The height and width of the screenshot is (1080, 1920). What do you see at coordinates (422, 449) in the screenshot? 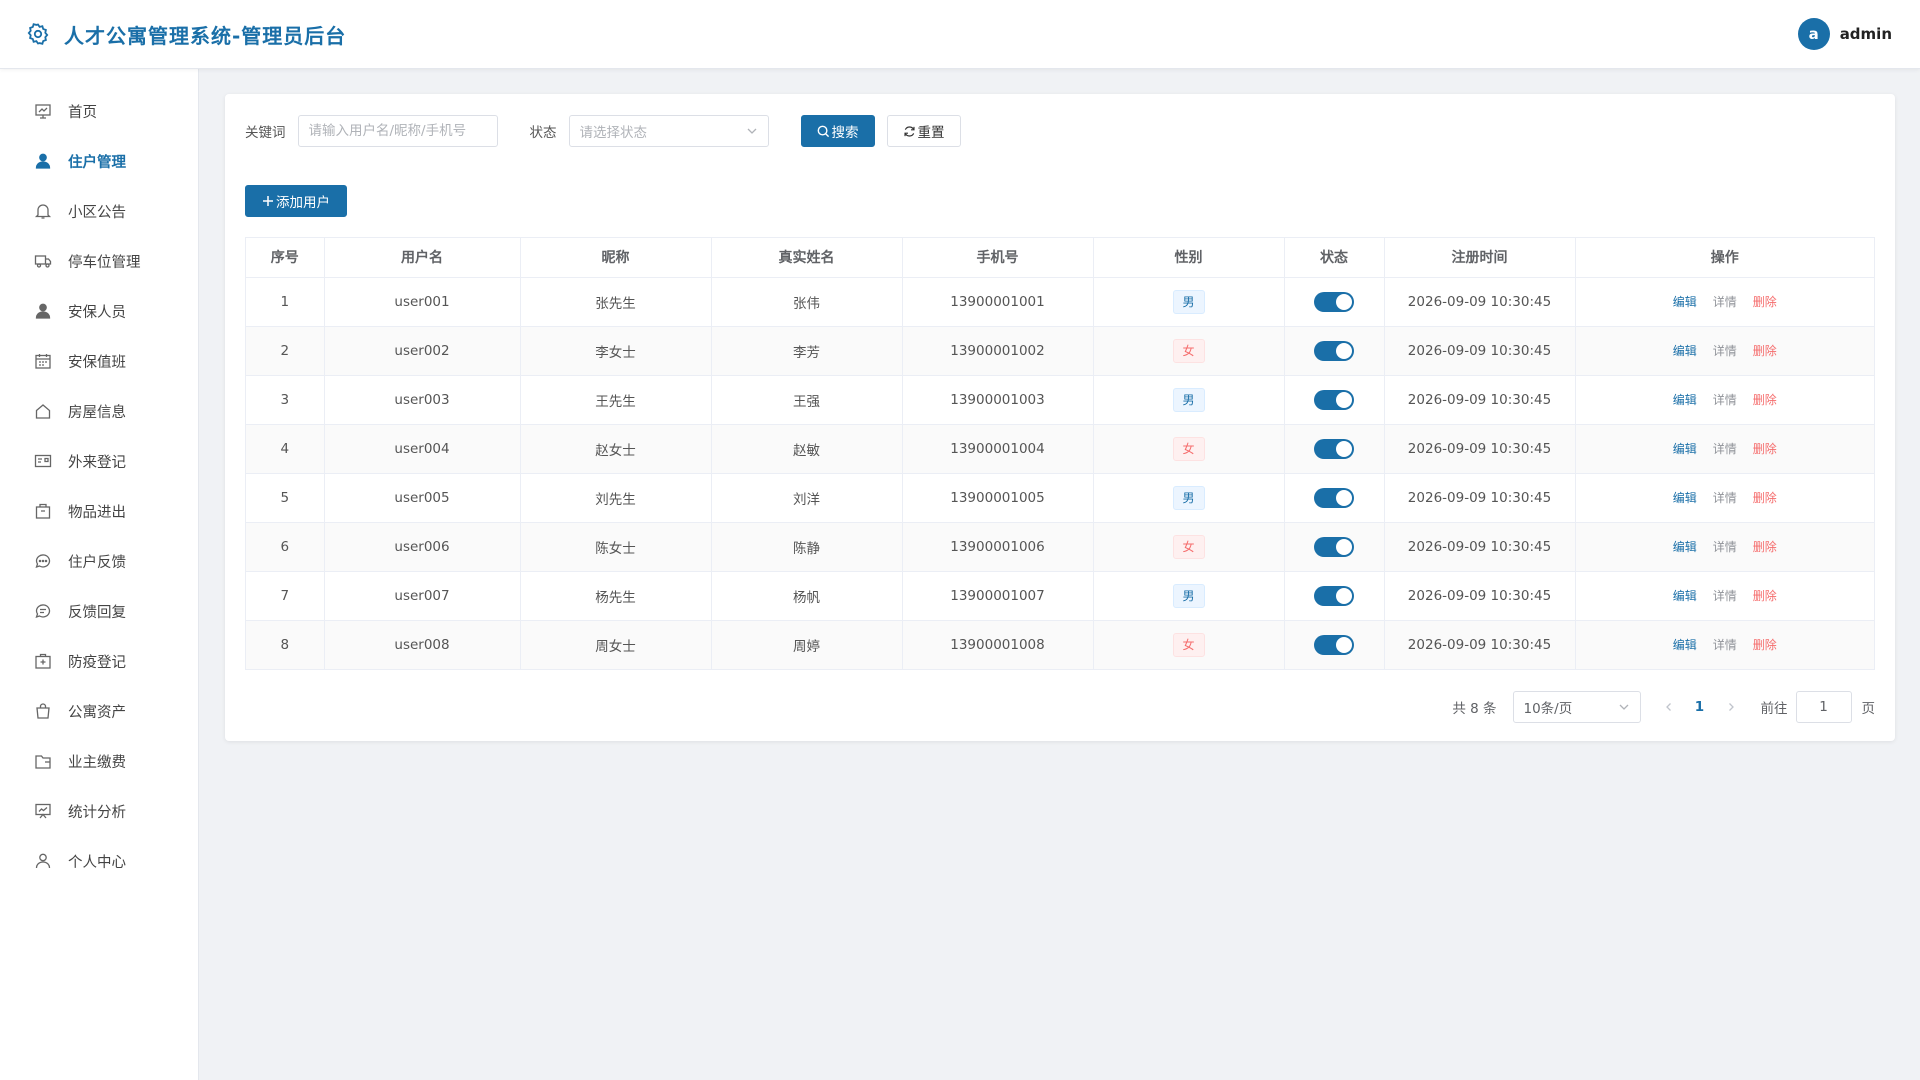
I see `row-username: user004` at bounding box center [422, 449].